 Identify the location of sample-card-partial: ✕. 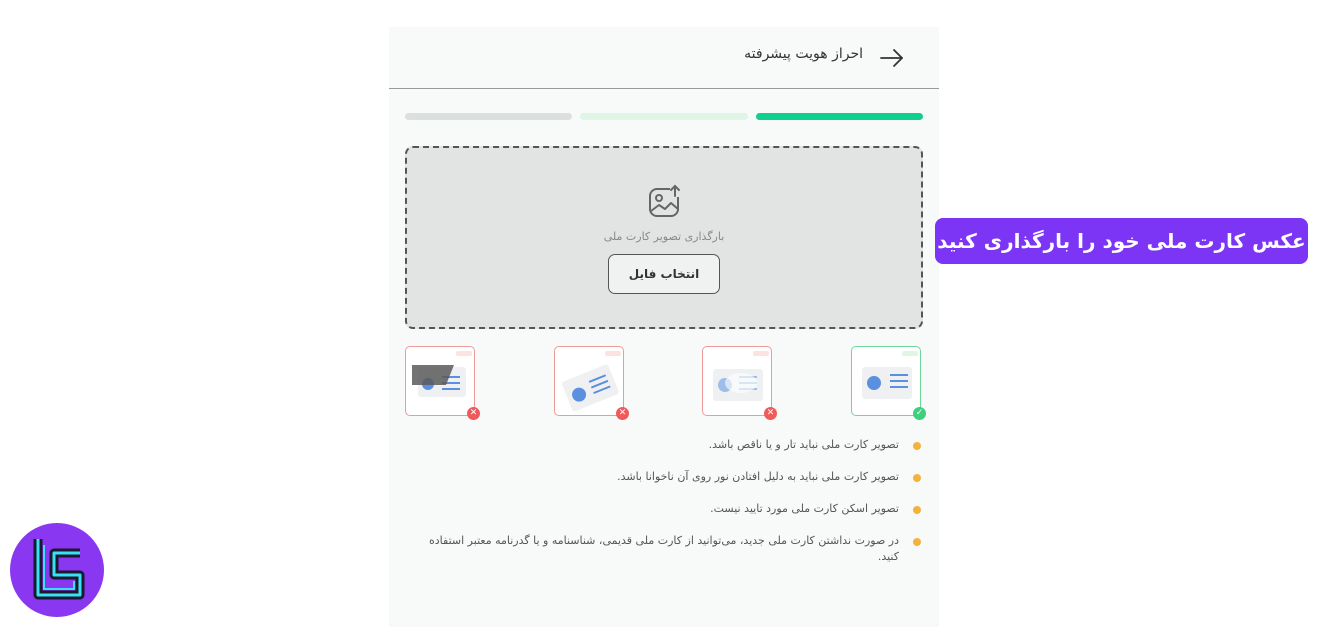
(442, 383).